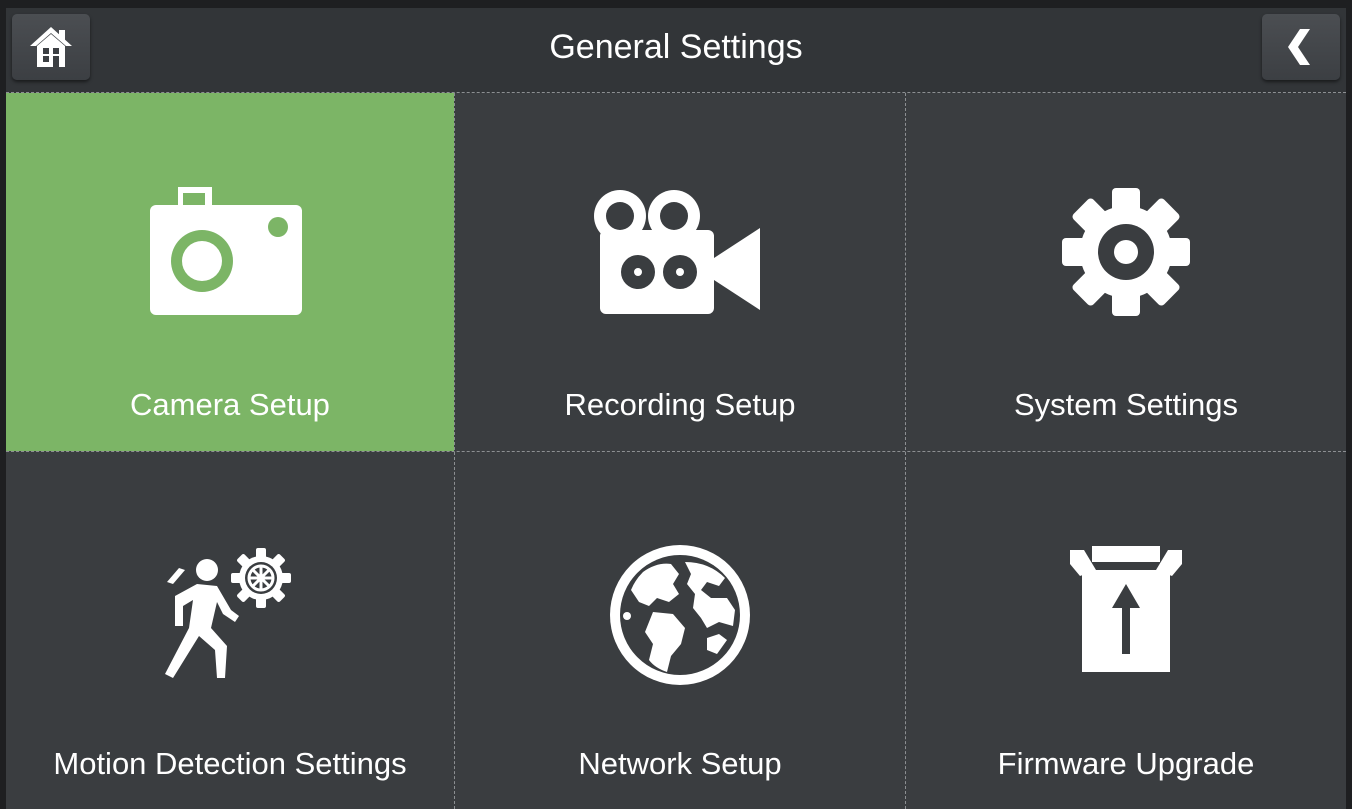 The height and width of the screenshot is (809, 1352). I want to click on tile-recording-setup: Recording Setup, so click(680, 272).